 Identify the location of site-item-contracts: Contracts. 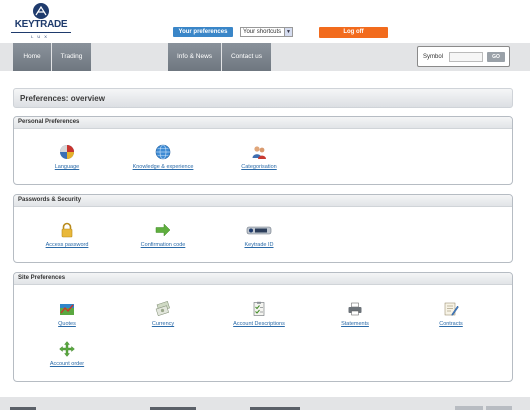
(451, 314).